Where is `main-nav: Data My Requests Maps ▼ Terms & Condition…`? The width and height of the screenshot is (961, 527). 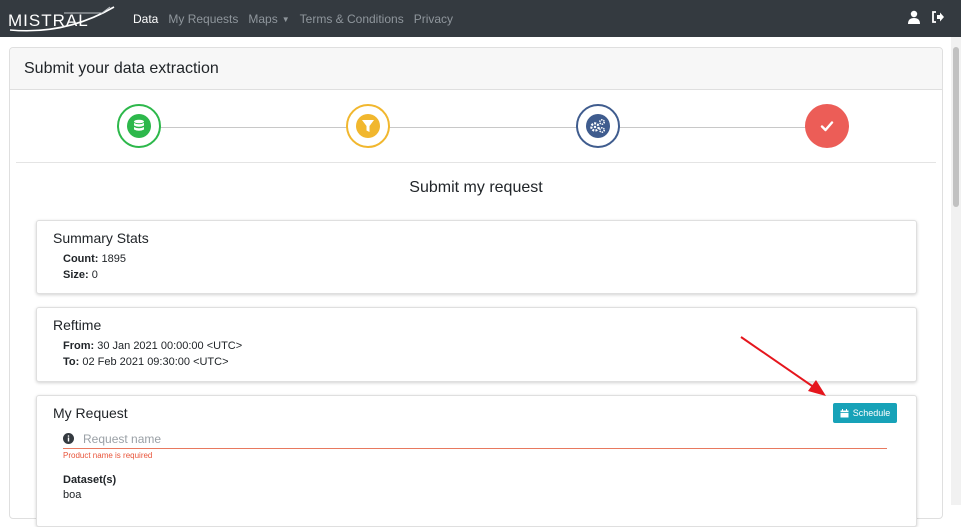
main-nav: Data My Requests Maps ▼ Terms & Condition… is located at coordinates (298, 18).